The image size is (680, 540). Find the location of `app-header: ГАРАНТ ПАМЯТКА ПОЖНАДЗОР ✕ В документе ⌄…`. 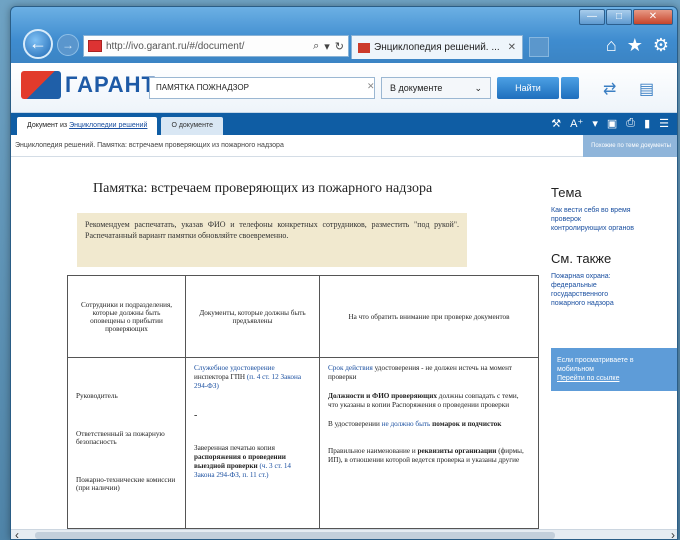

app-header: ГАРАНТ ПАМЯТКА ПОЖНАДЗОР ✕ В документе ⌄… is located at coordinates (344, 88).